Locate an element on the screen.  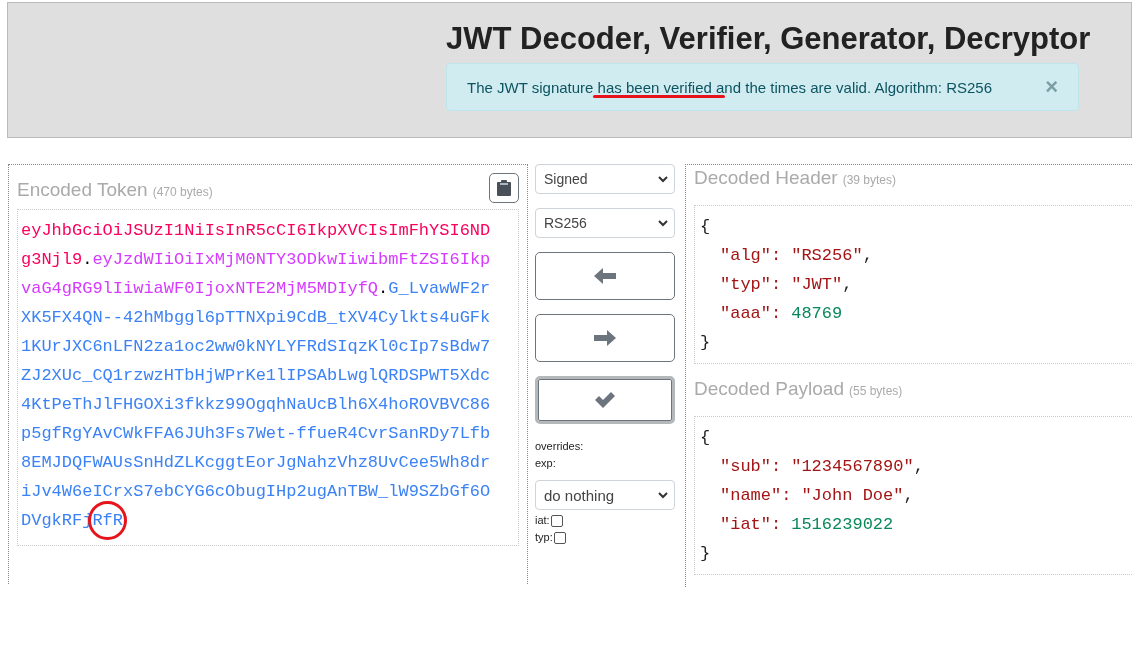
alert-message: The JWT signature has been verified and the times are valid. Algorithm: RS256 is located at coordinates (729, 87).